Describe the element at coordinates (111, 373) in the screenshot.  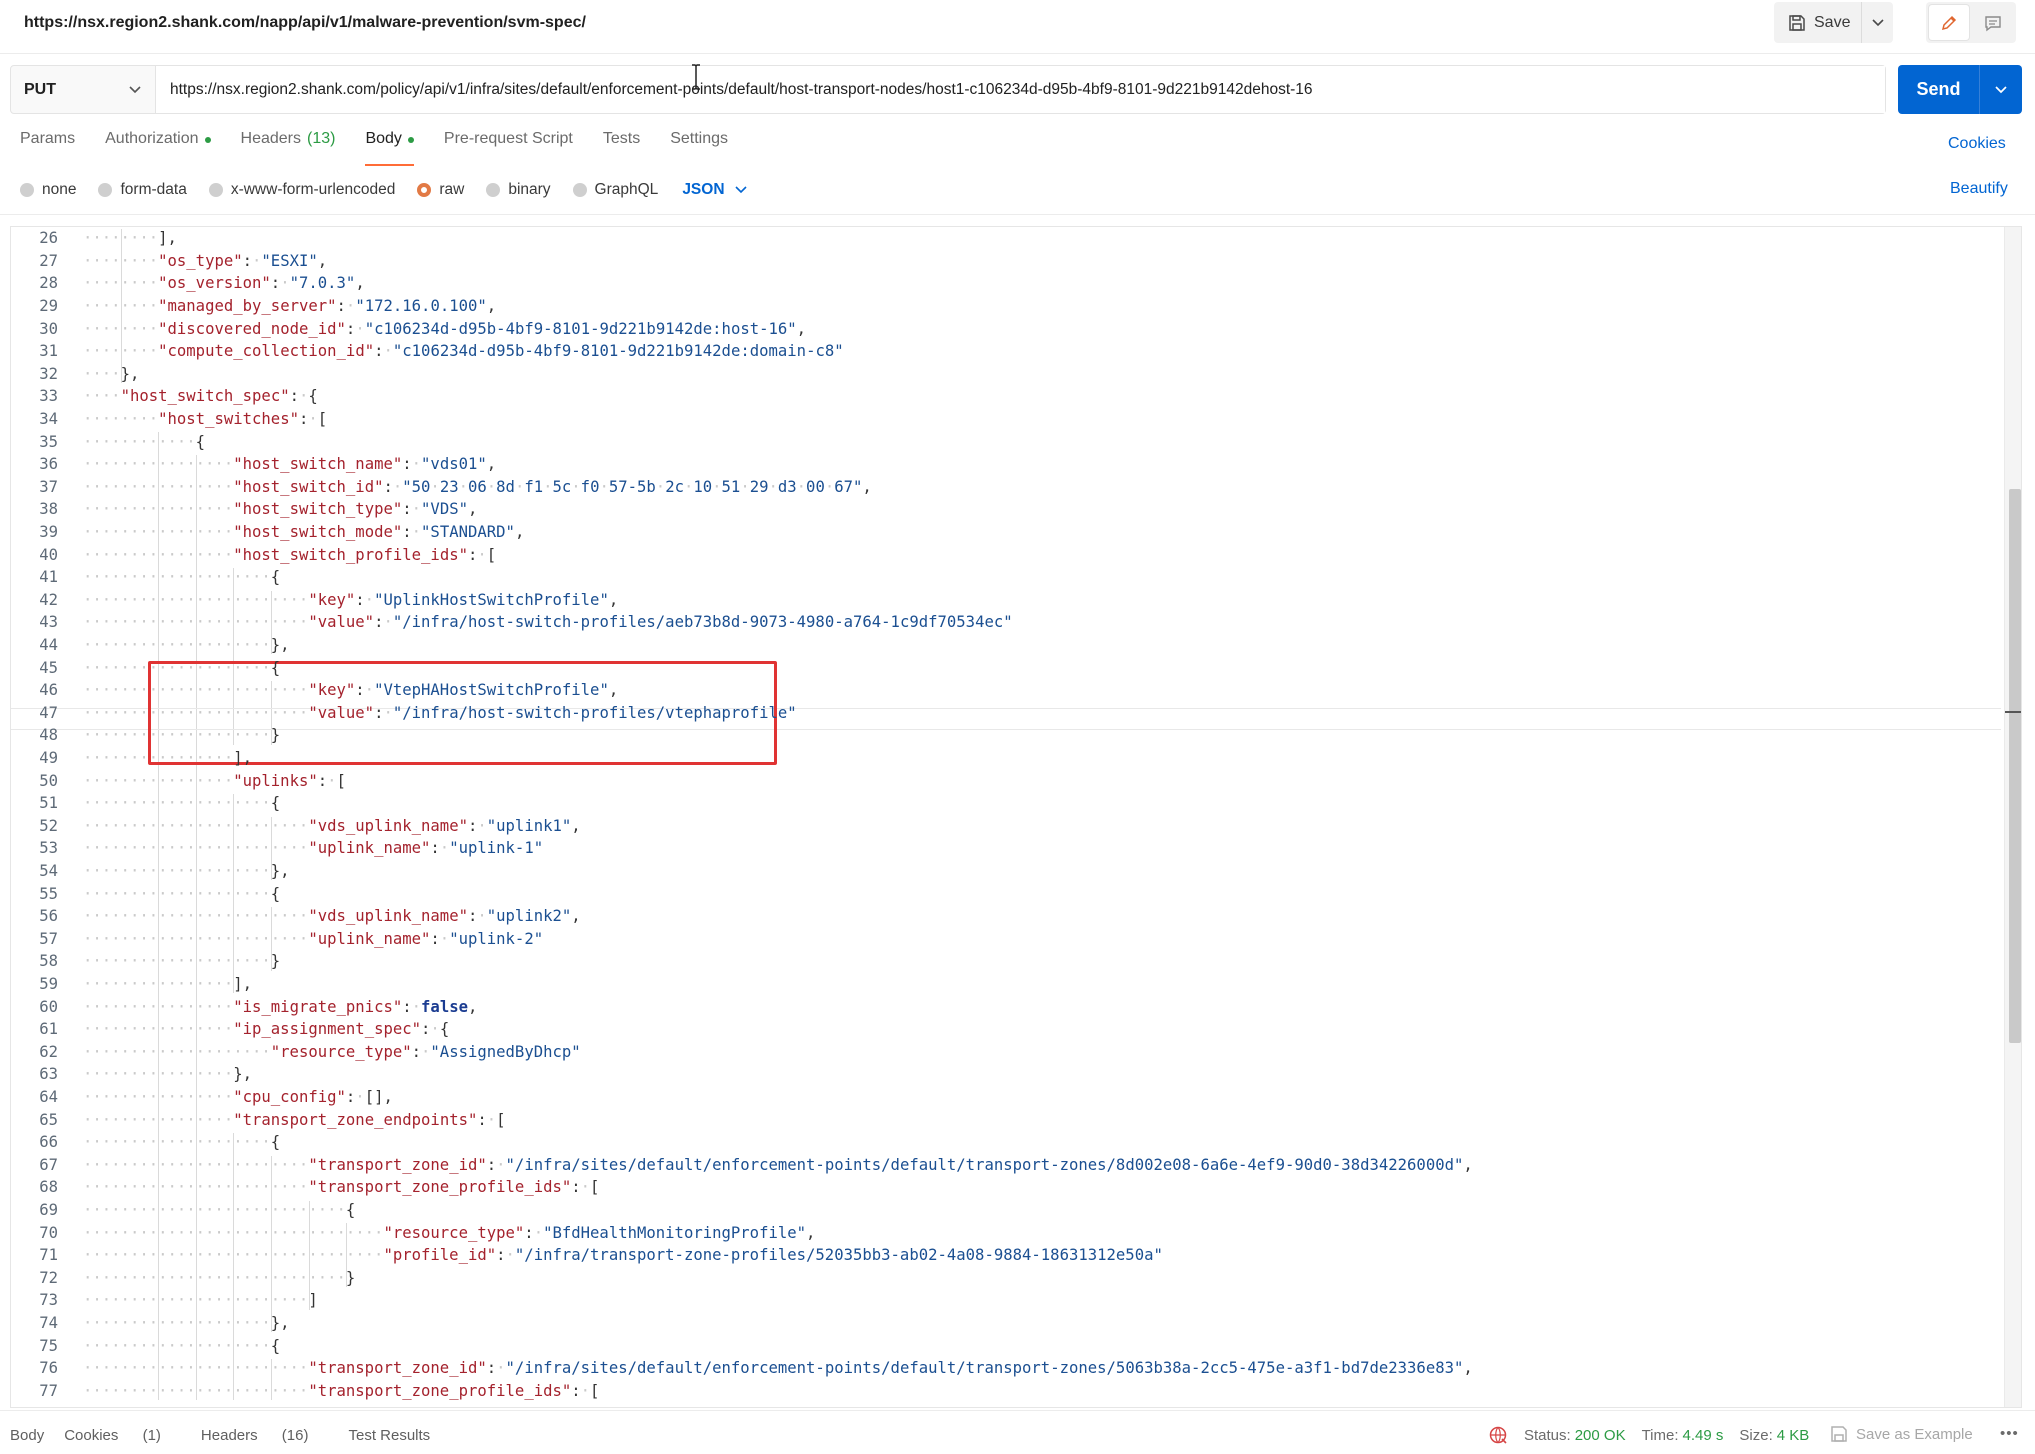
I see `code-text: ····},` at that location.